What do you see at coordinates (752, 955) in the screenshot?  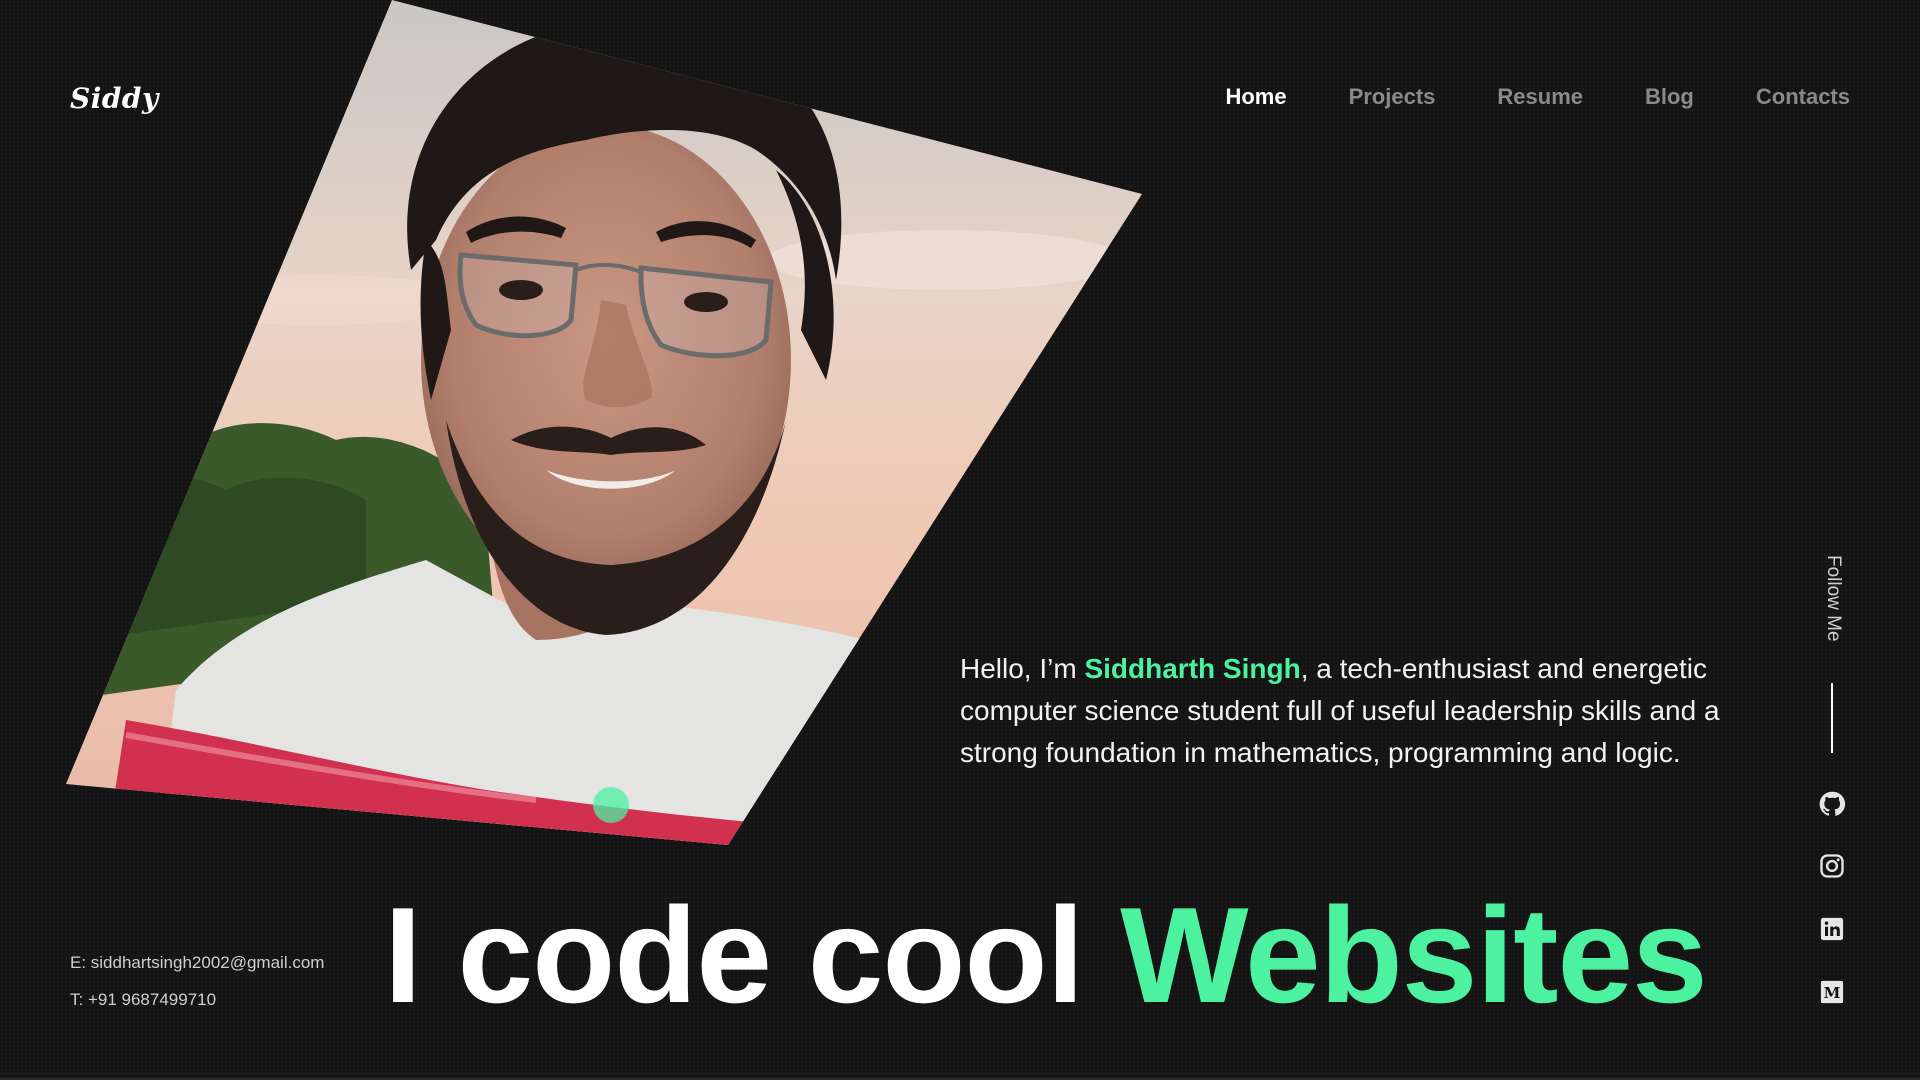 I see `headline-main: I code cool` at bounding box center [752, 955].